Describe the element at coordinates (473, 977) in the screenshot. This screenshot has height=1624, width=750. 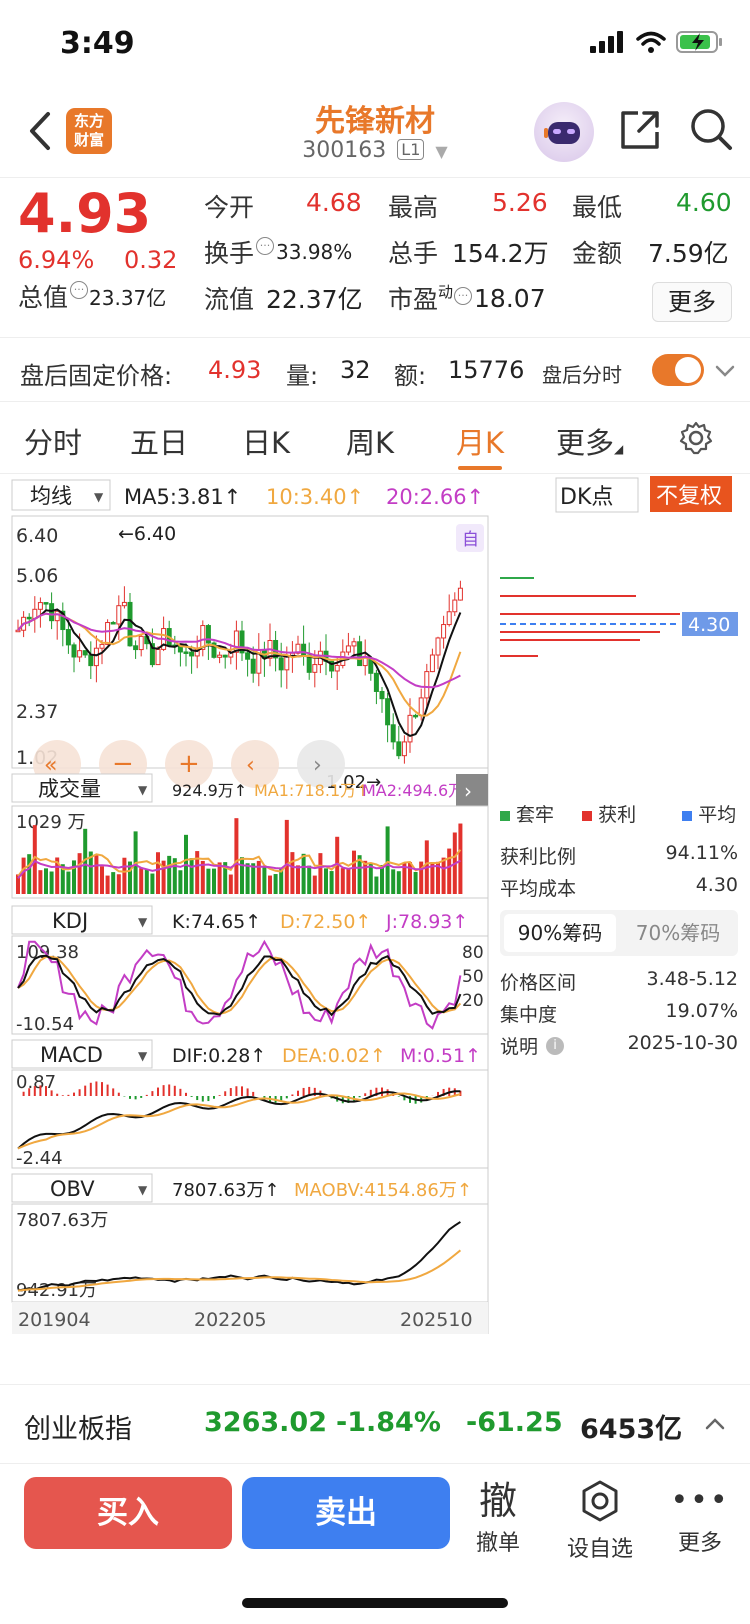
I see `kdj-50-label: 50` at that location.